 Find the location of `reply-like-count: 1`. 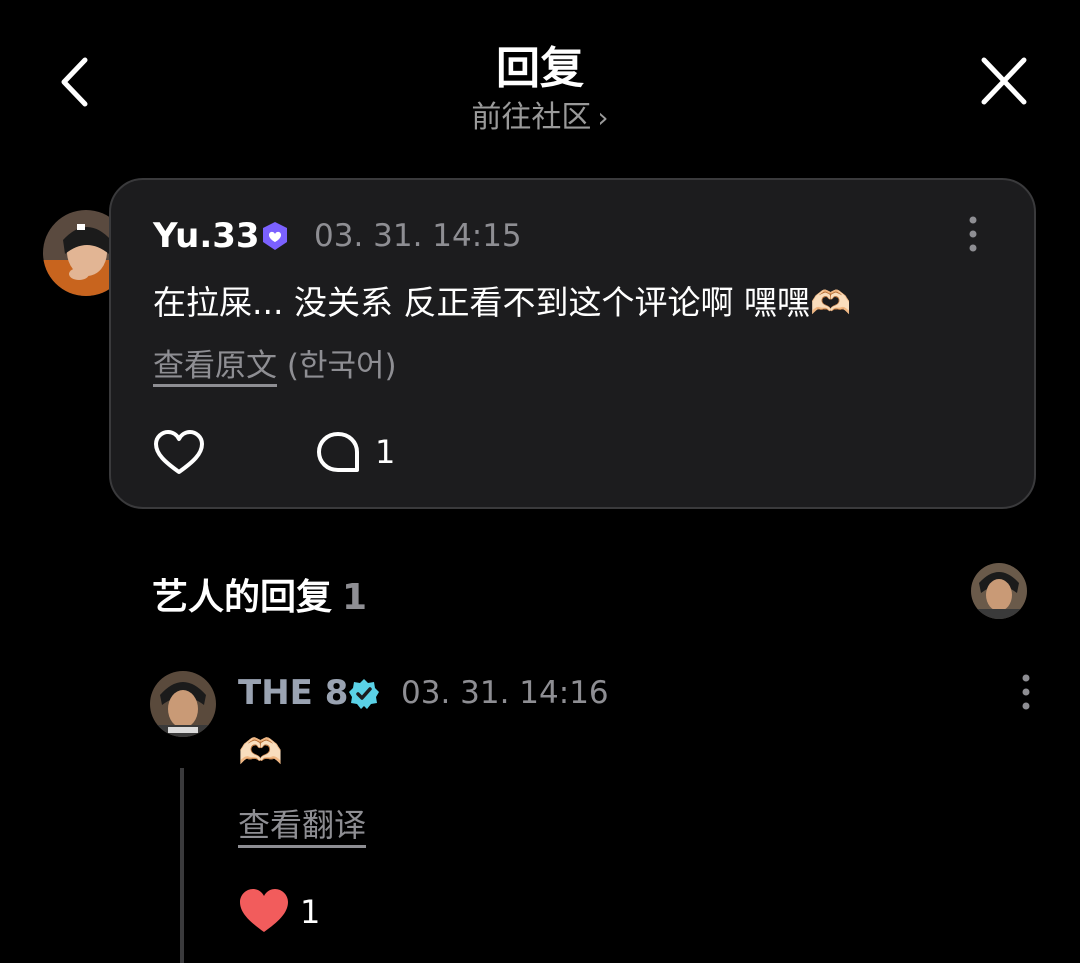

reply-like-count: 1 is located at coordinates (310, 912).